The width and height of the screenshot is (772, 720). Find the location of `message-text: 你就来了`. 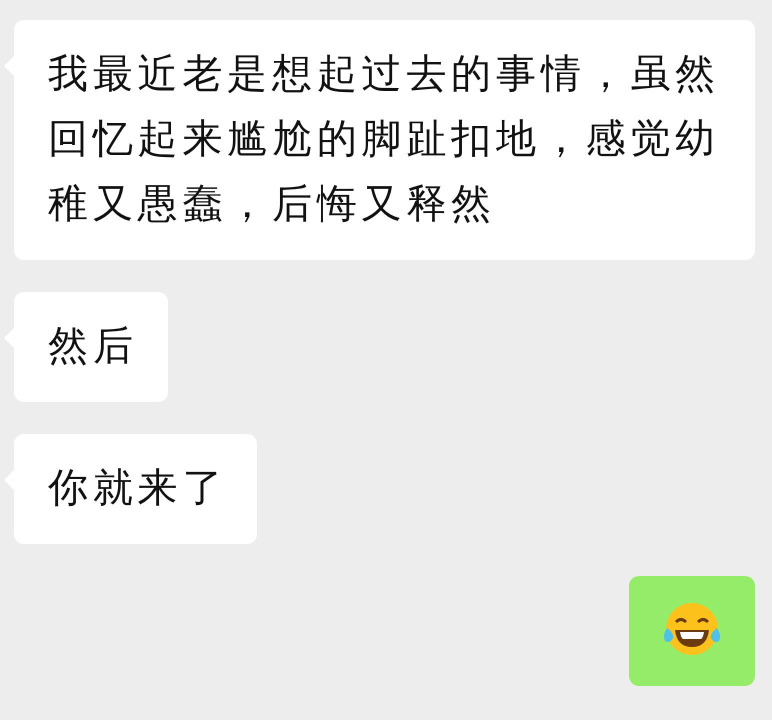

message-text: 你就来了 is located at coordinates (138, 488).